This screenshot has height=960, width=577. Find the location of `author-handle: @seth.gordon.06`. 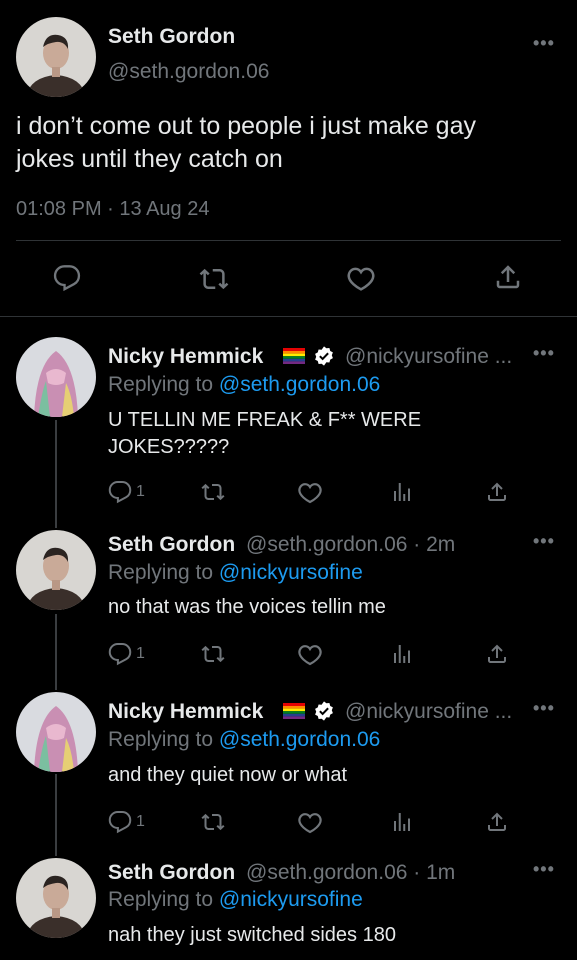

author-handle: @seth.gordon.06 is located at coordinates (188, 72).